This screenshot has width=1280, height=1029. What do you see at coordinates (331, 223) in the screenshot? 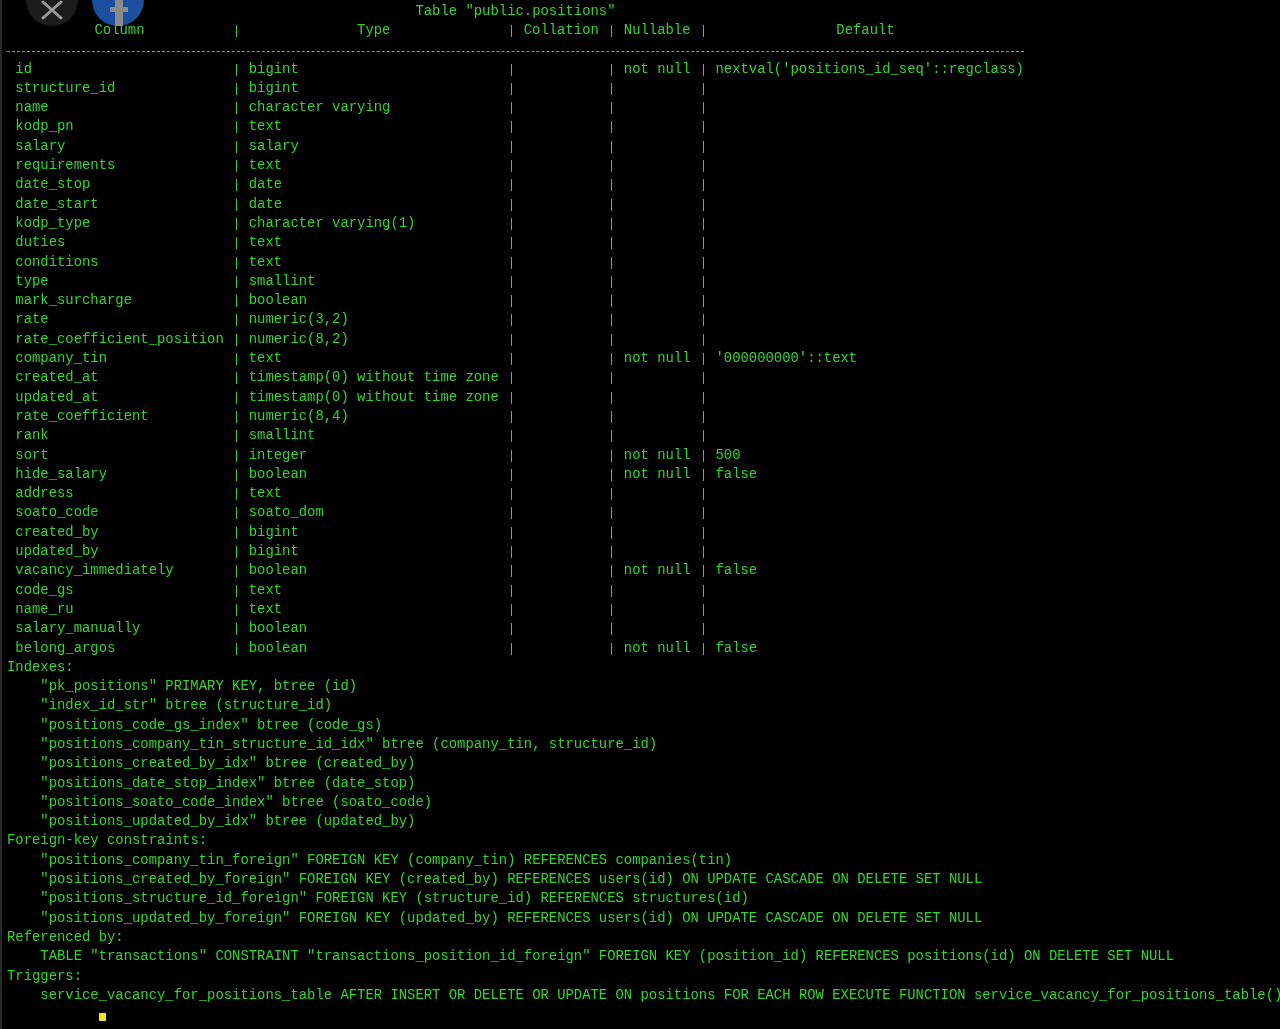
I see `table-cell-text: character varying(1)` at bounding box center [331, 223].